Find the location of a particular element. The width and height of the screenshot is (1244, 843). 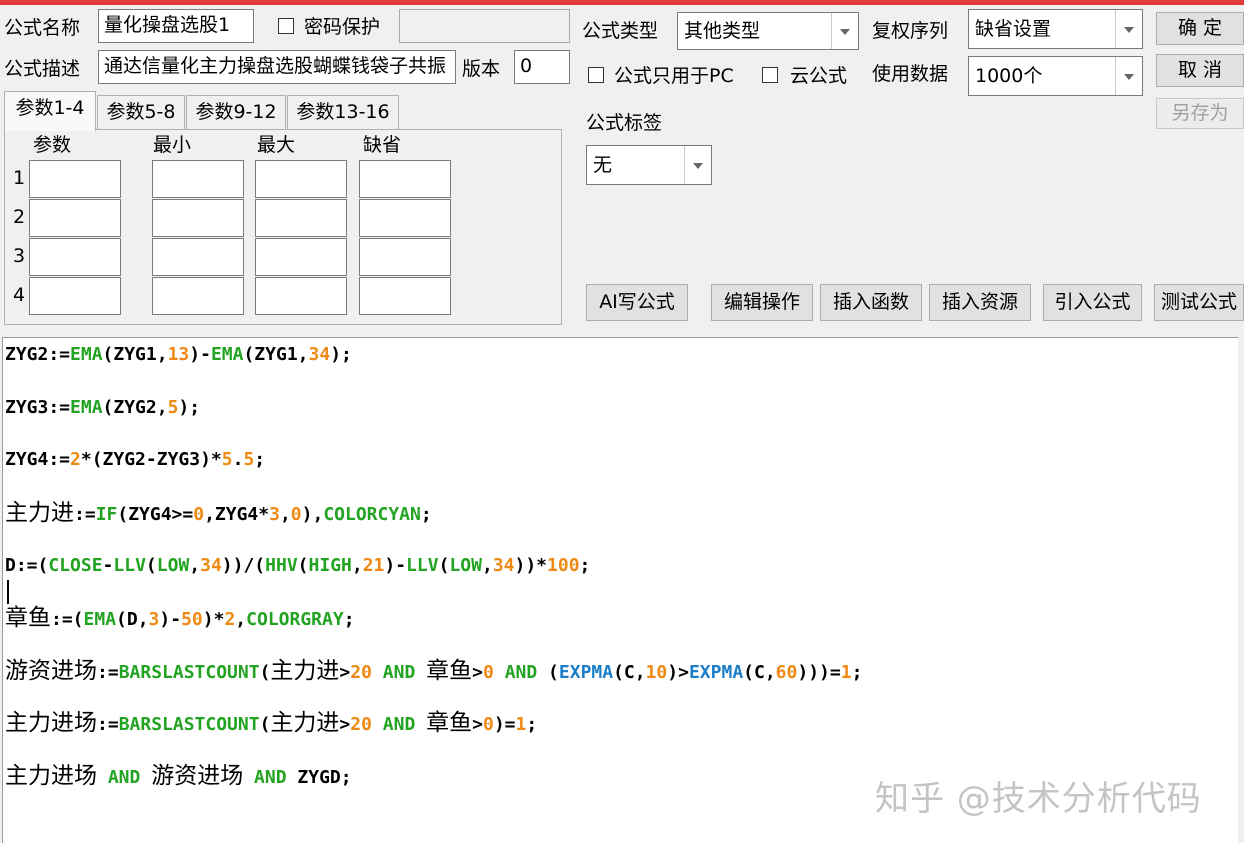

code-token: 主力进场 is located at coordinates (51, 776).